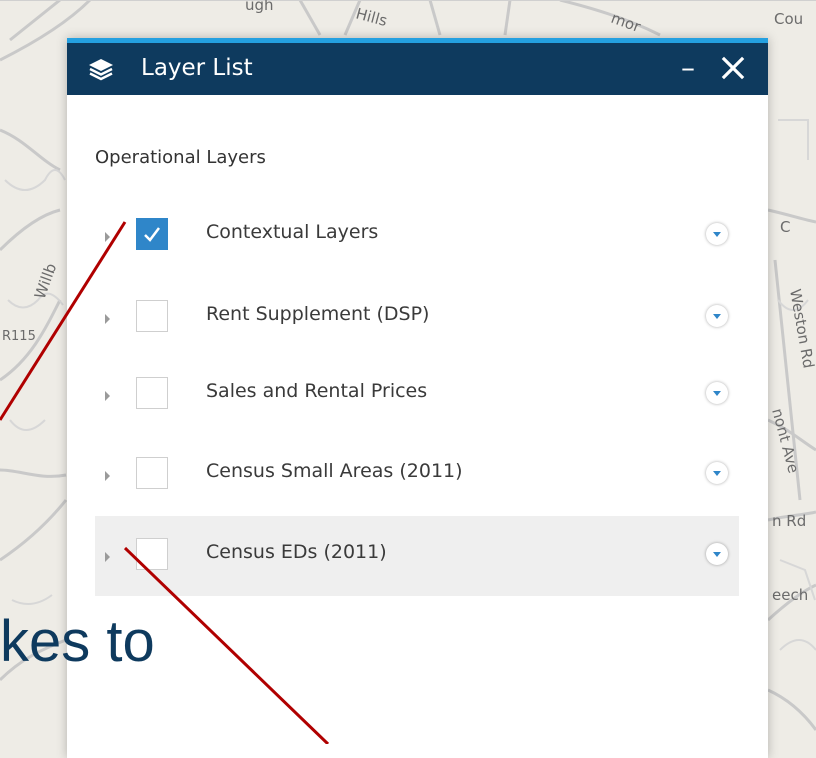  I want to click on map-label: C, so click(785, 227).